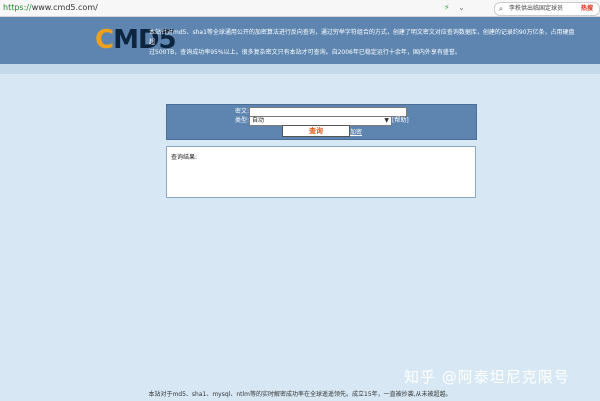 This screenshot has width=600, height=401. I want to click on query-button: 查询, so click(316, 131).